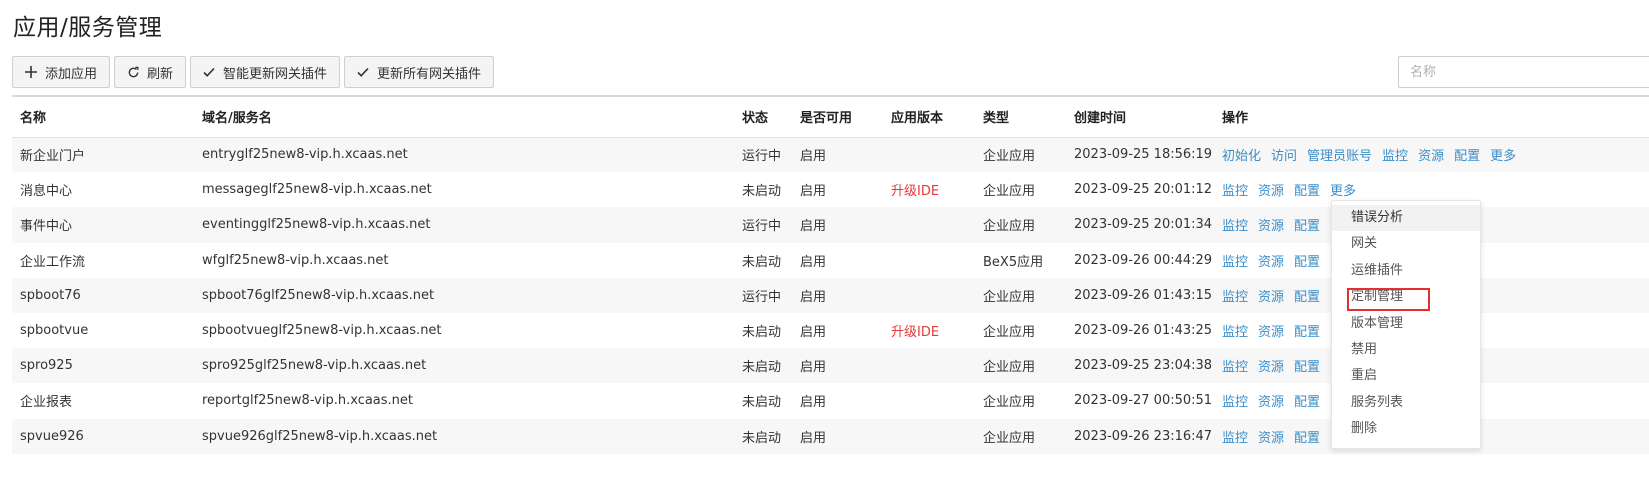 The image size is (1649, 484). What do you see at coordinates (464, 190) in the screenshot?
I see `cell-domain: messageglf25new8-vip.h.xcaas.net` at bounding box center [464, 190].